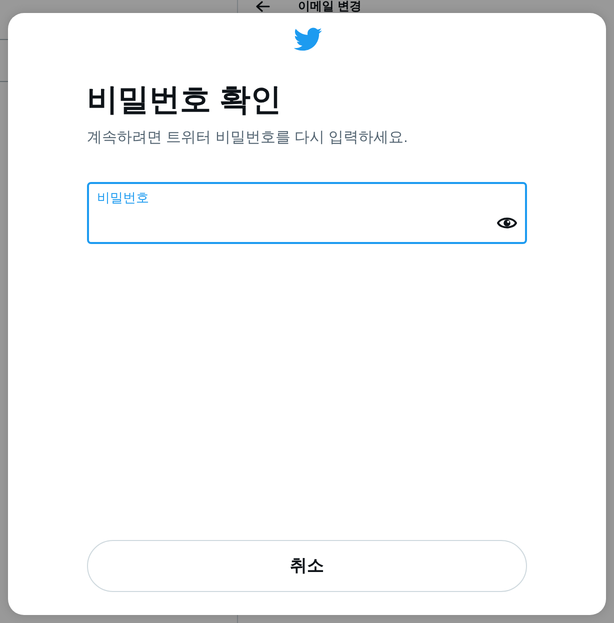 The width and height of the screenshot is (614, 623). I want to click on back-arrow-icon, so click(263, 6).